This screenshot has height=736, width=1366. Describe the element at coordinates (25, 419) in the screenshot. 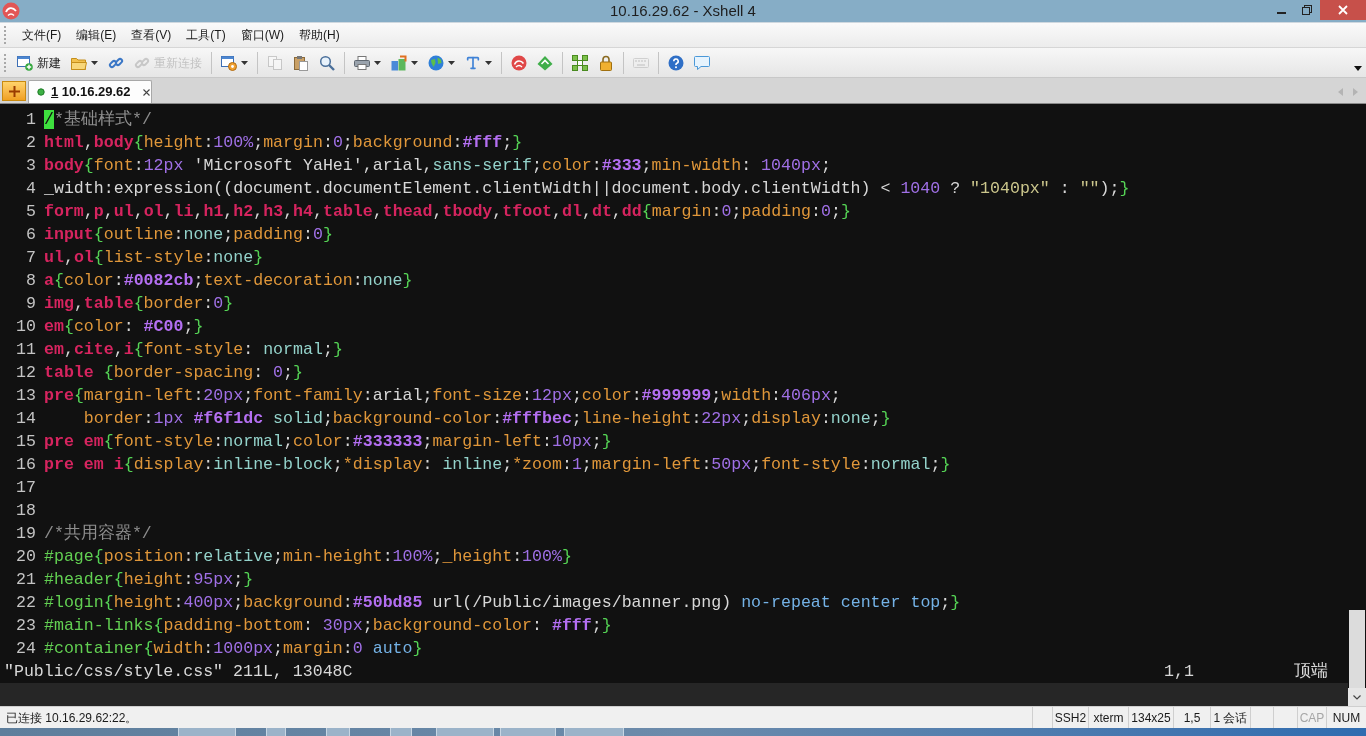

I see `line-number: 14` at that location.